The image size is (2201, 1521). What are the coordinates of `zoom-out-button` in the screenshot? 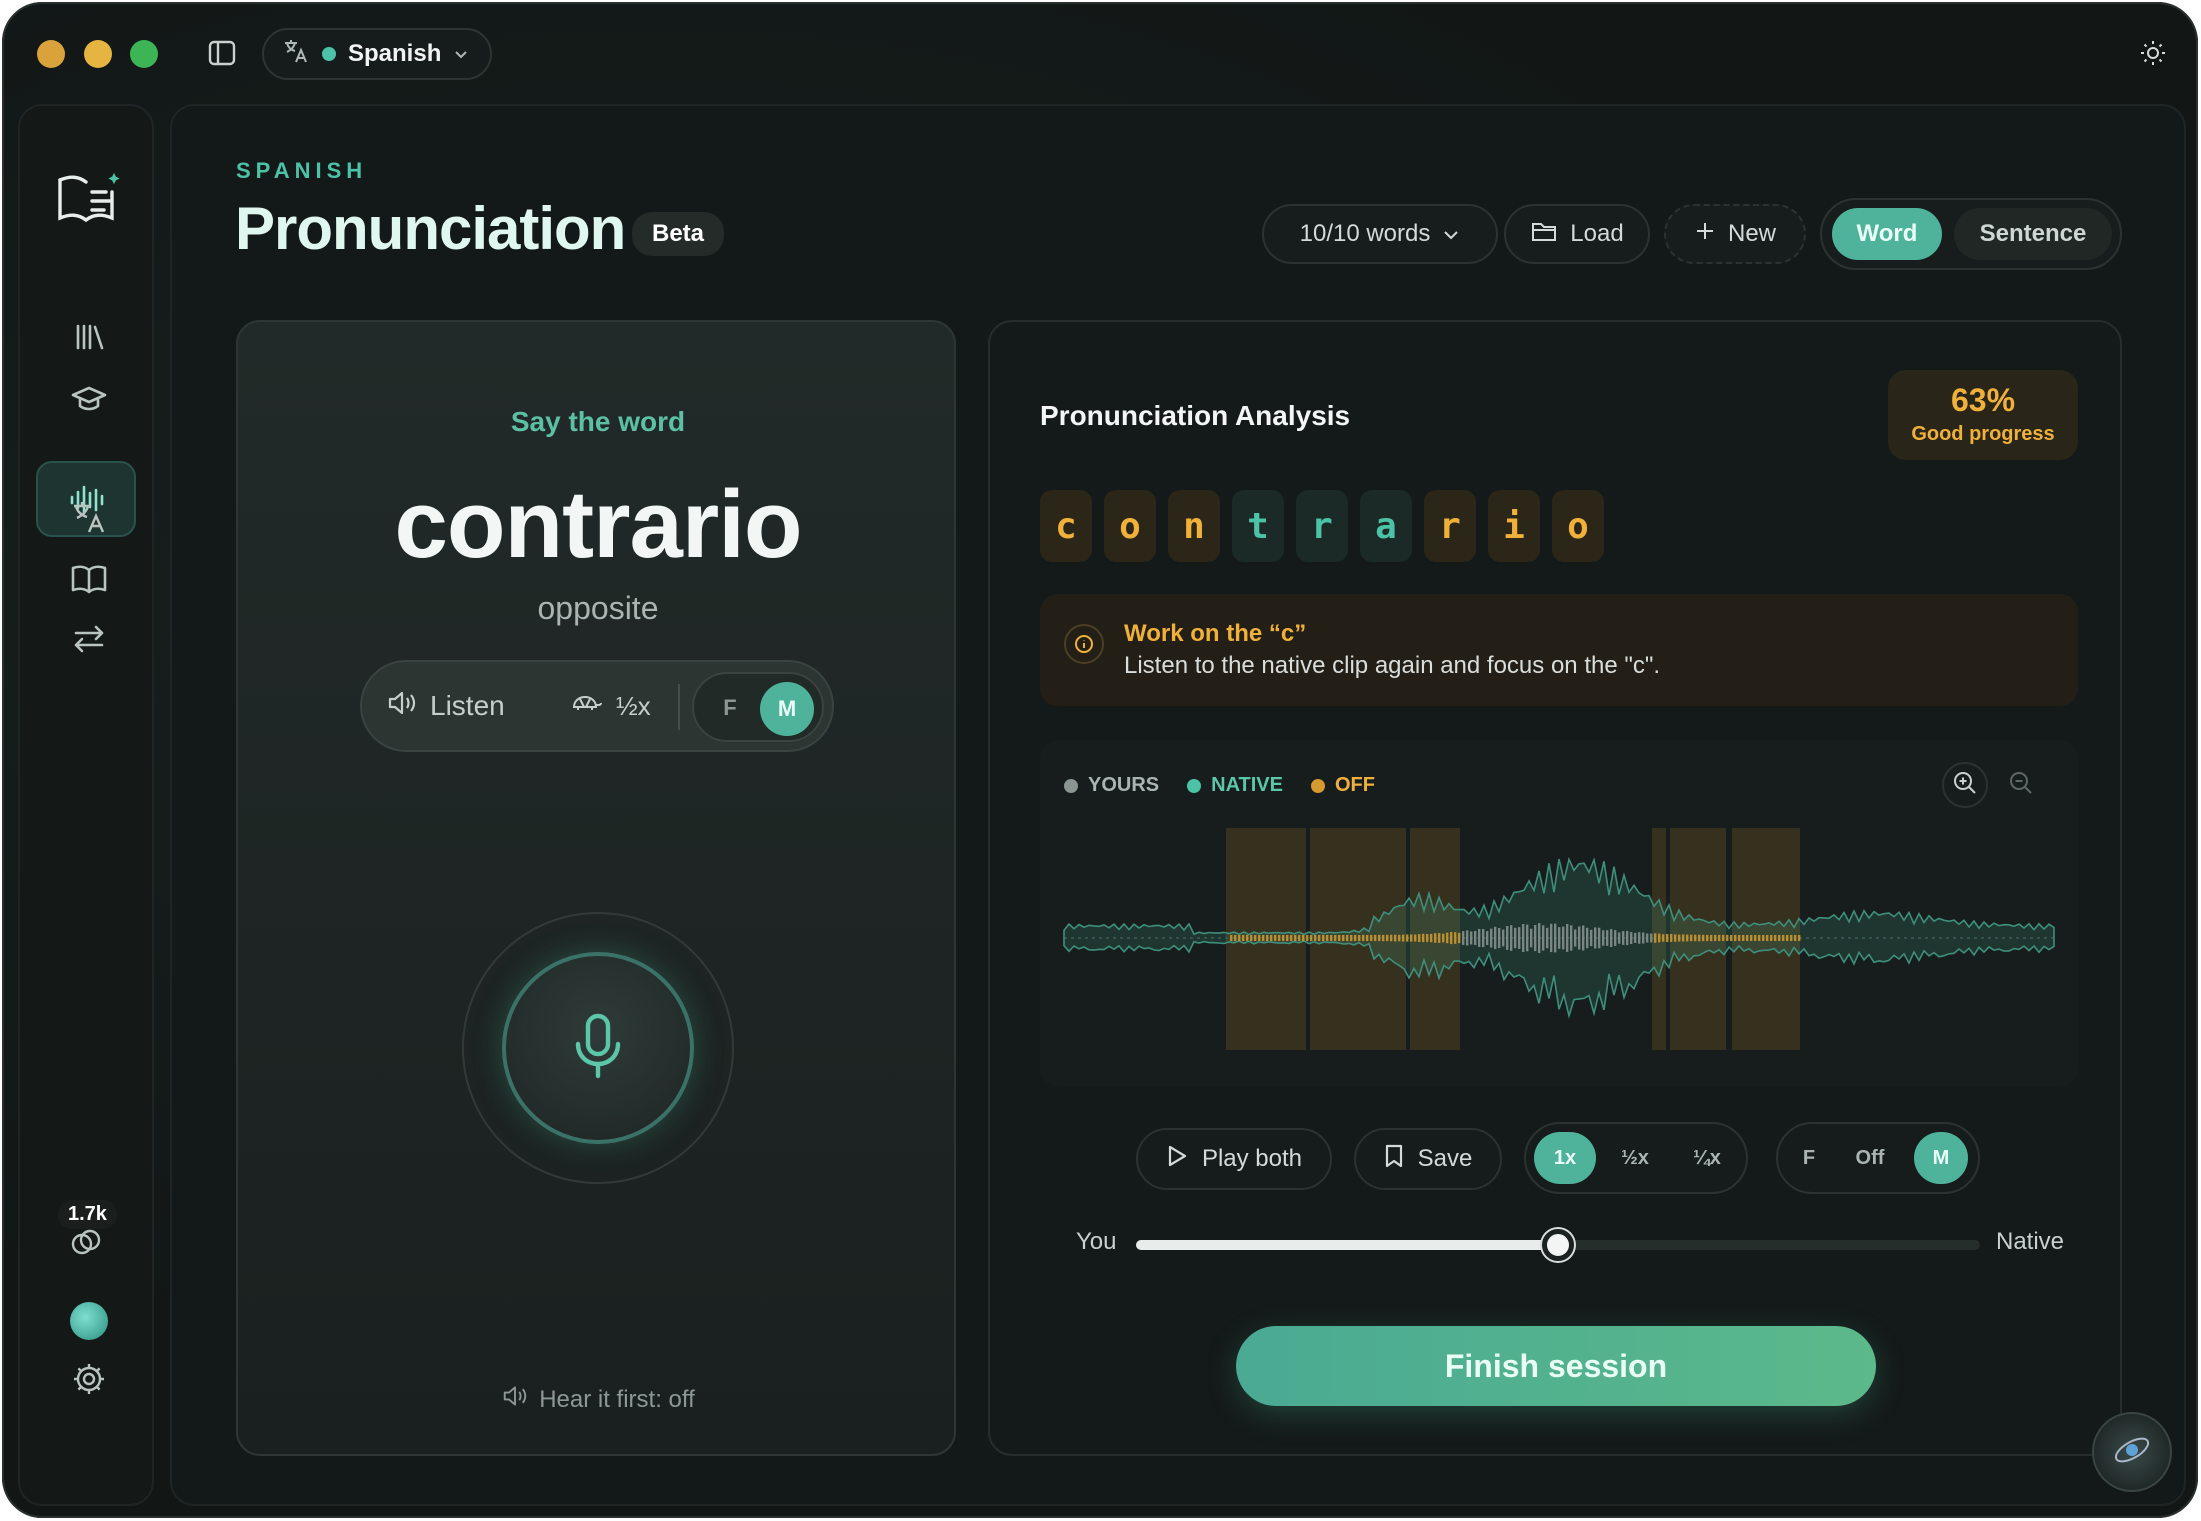 It's located at (2021, 785).